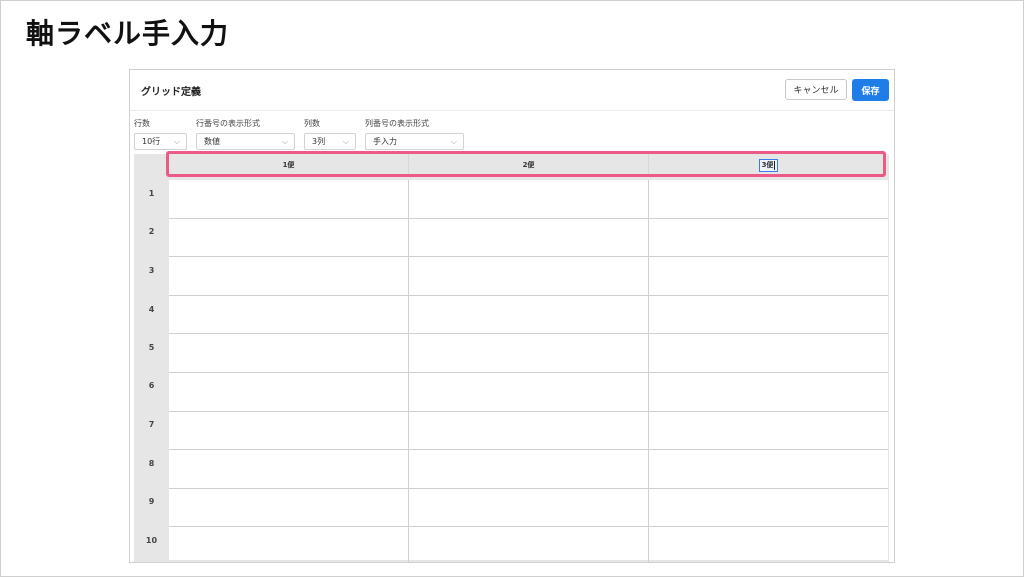 The height and width of the screenshot is (577, 1024). What do you see at coordinates (330, 141) in the screenshot?
I see `cols-select: 3列 ⌵` at bounding box center [330, 141].